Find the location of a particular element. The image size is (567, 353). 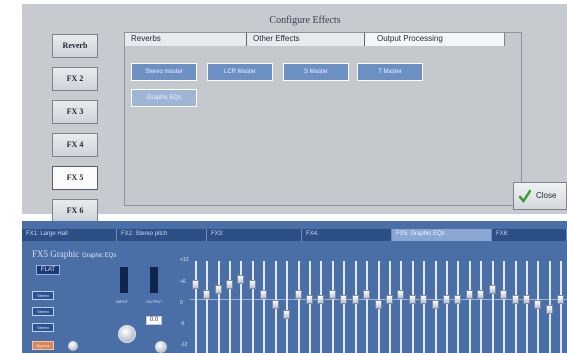

tab-other-effects: Other Effects is located at coordinates (306, 39).